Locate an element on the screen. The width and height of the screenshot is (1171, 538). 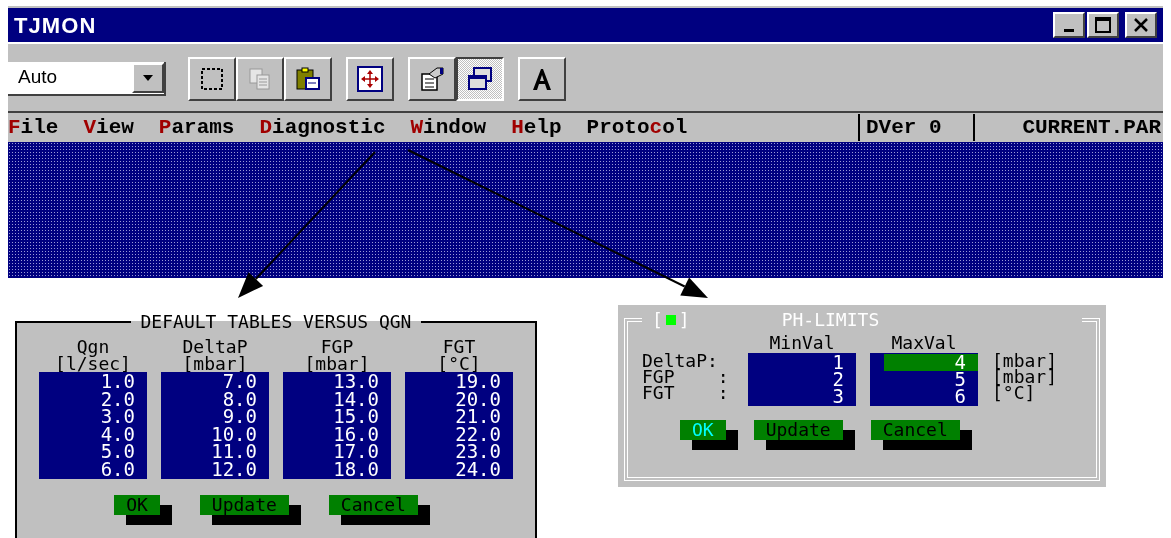
menu-item: View is located at coordinates (108, 127).